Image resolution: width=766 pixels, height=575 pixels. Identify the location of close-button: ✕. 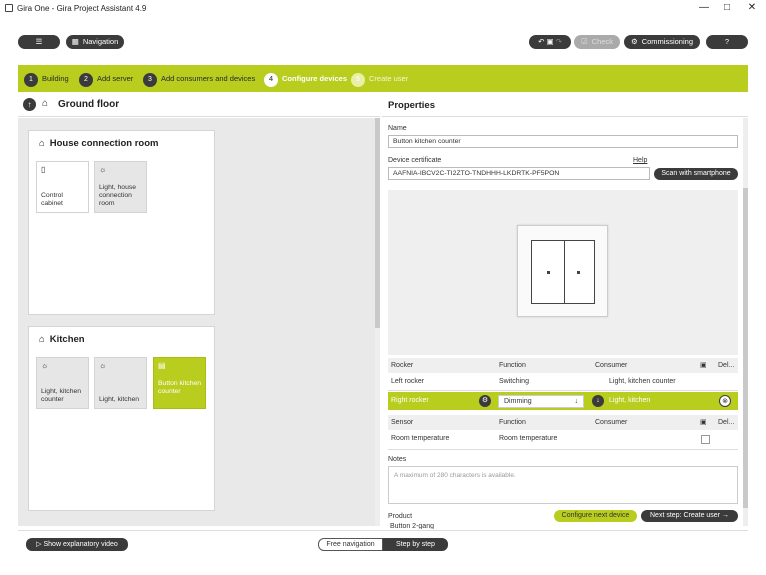
(752, 8).